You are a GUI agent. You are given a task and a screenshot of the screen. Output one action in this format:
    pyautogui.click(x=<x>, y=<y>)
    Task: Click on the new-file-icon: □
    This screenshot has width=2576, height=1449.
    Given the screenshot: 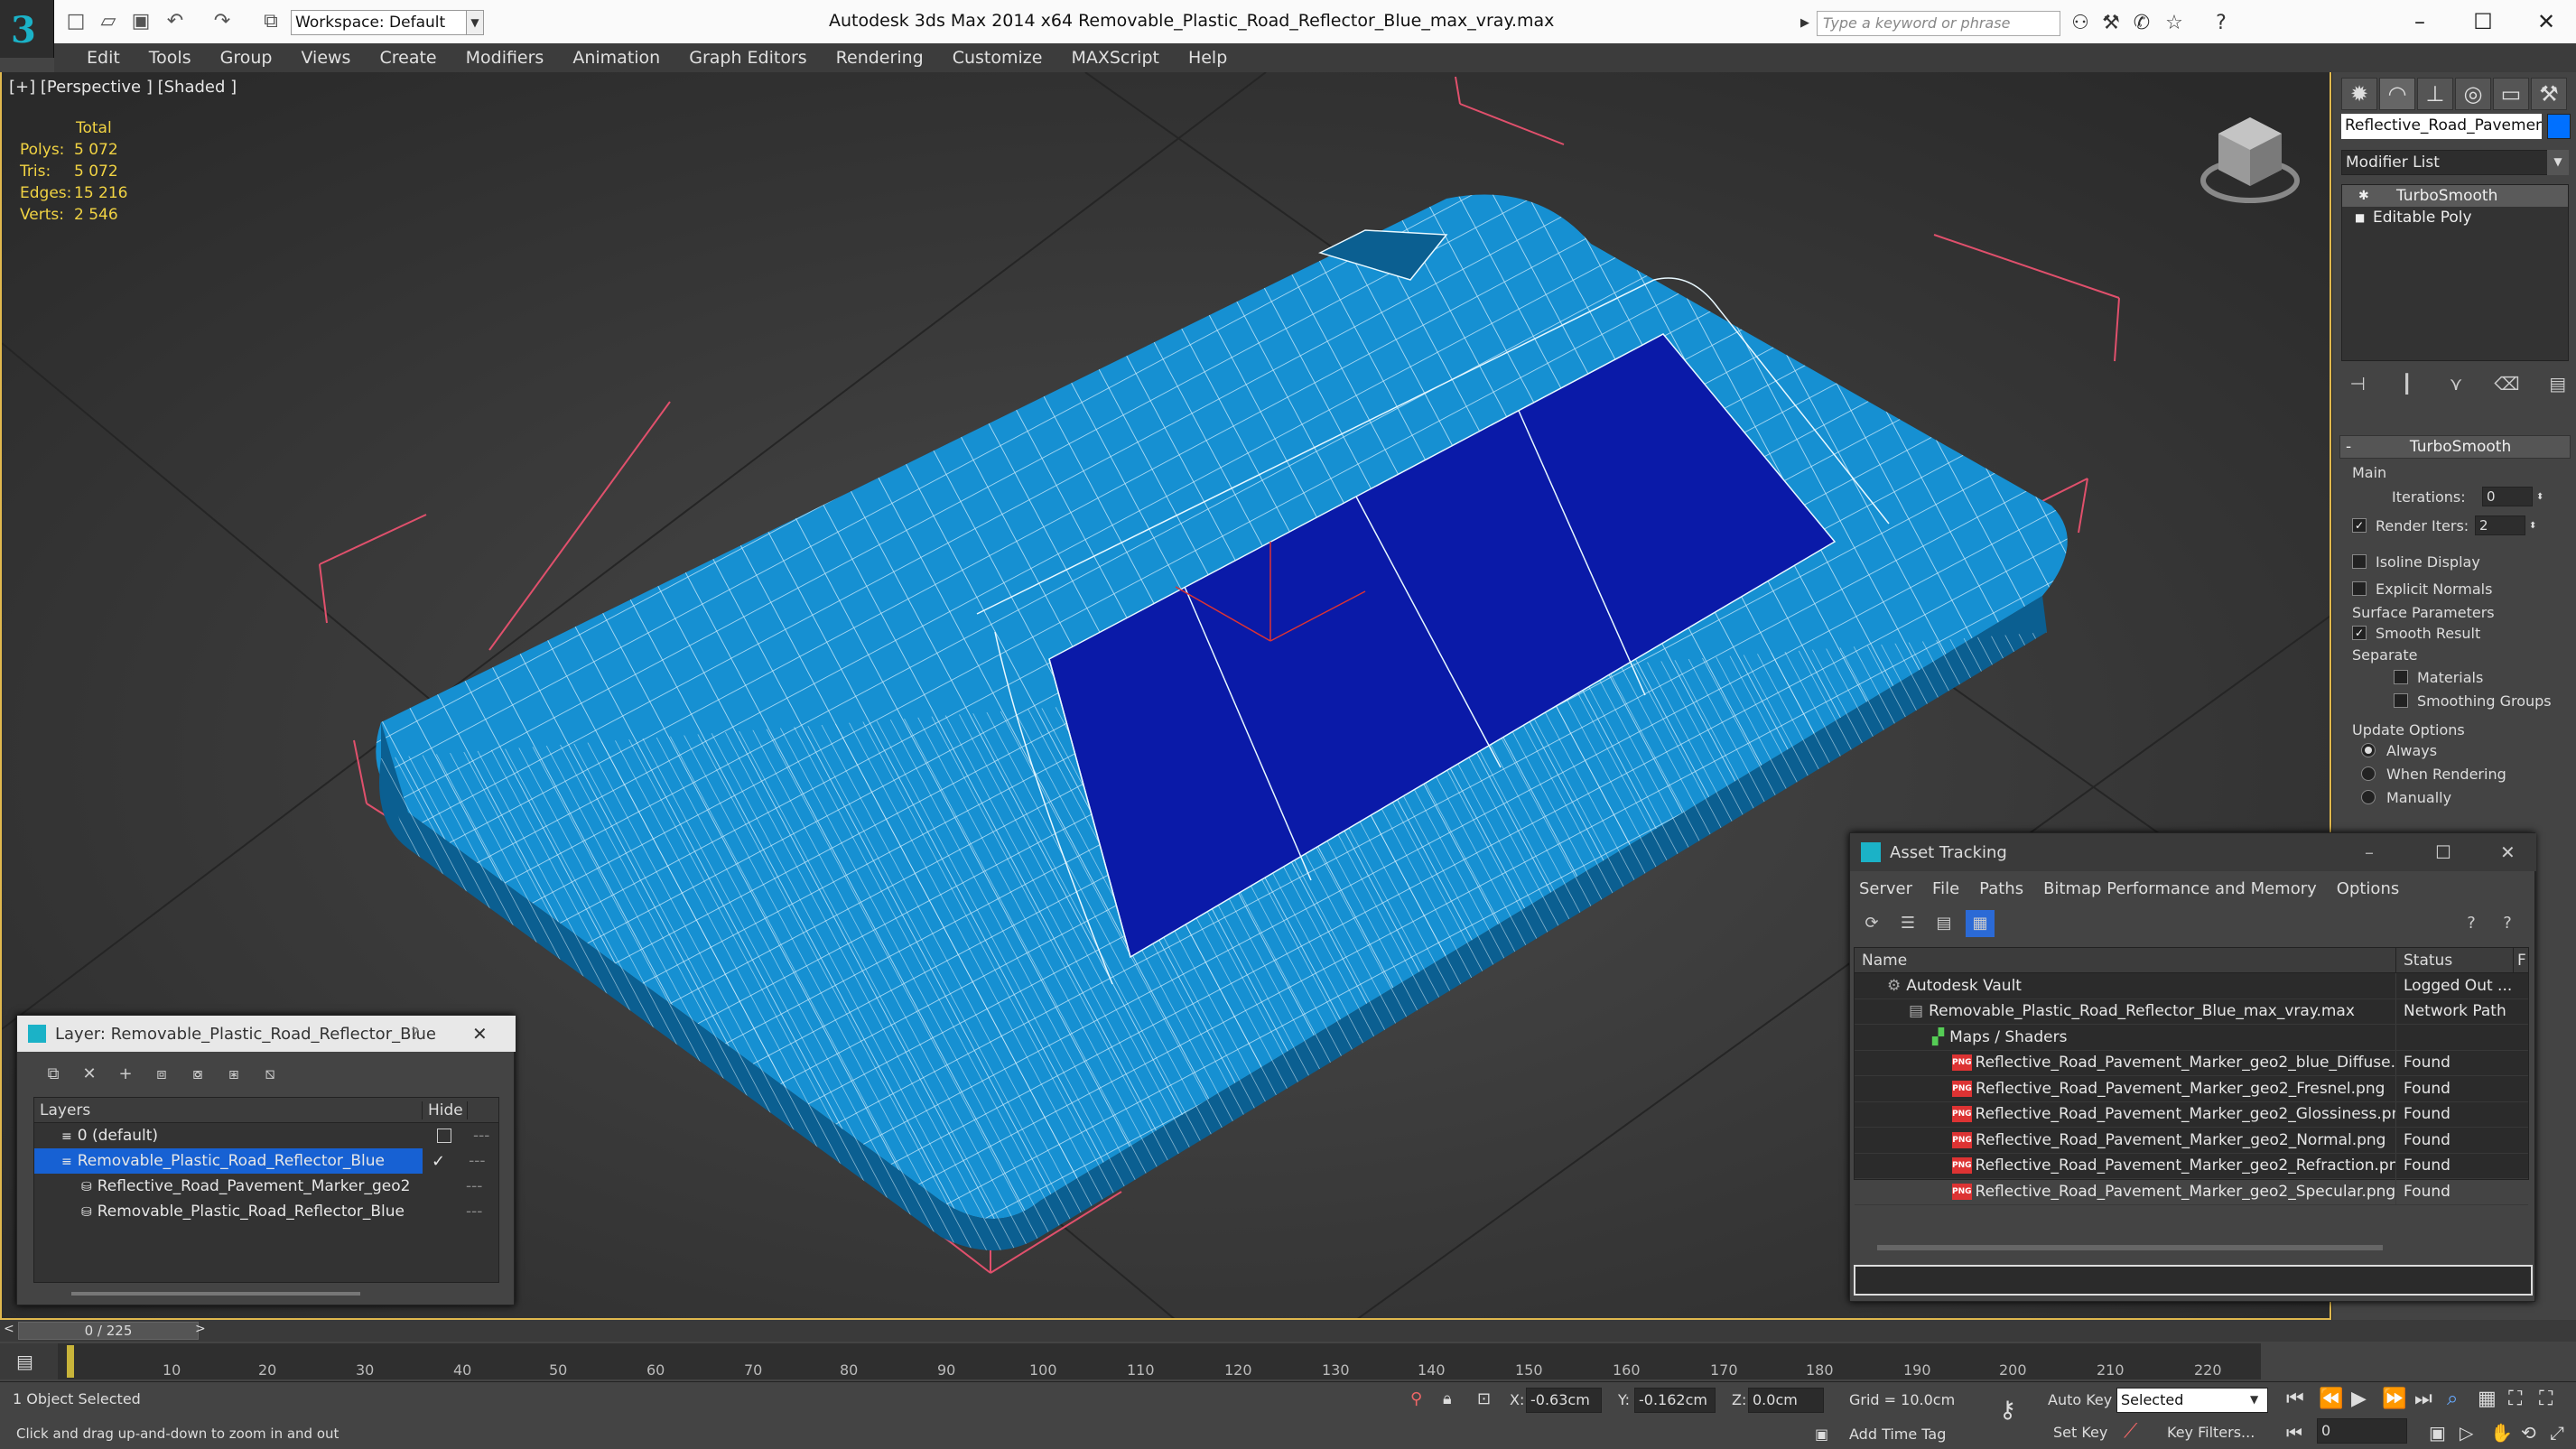 What is the action you would take?
    pyautogui.click(x=75, y=21)
    